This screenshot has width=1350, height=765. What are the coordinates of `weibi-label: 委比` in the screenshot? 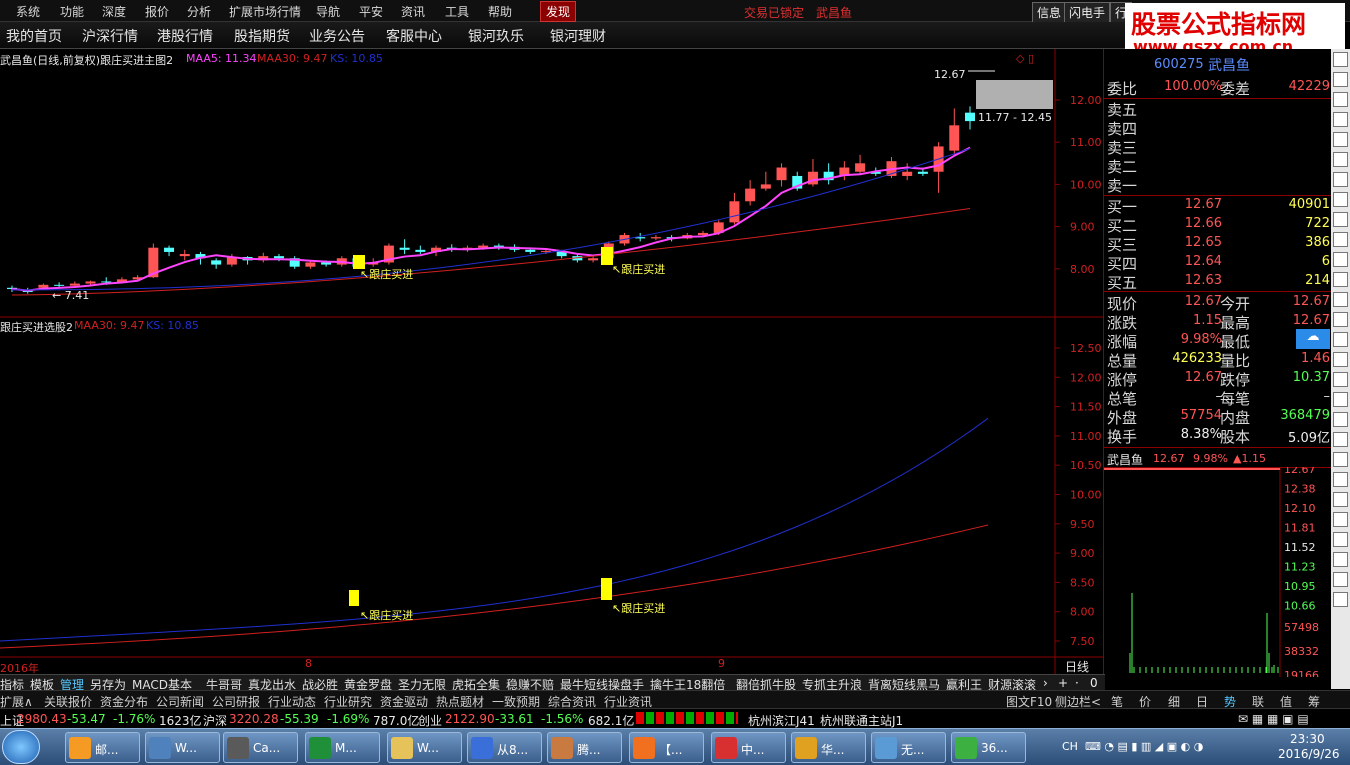 It's located at (1122, 89).